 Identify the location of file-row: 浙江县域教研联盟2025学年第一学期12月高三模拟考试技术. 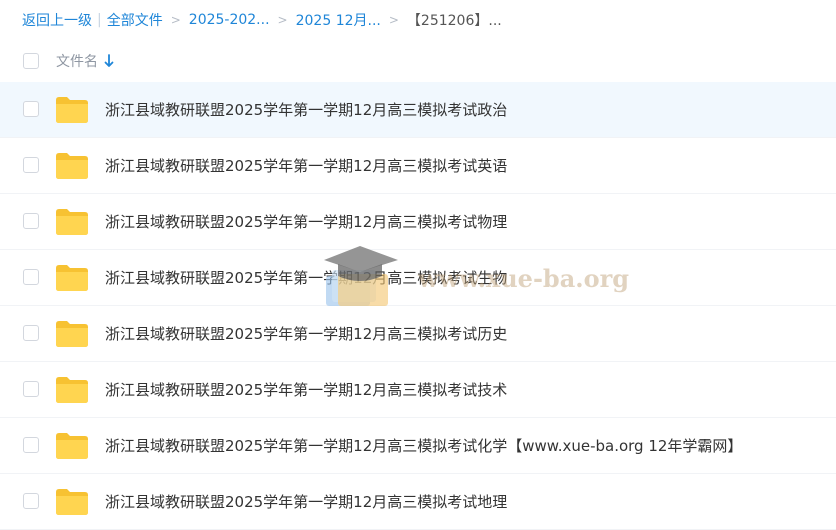
(418, 390).